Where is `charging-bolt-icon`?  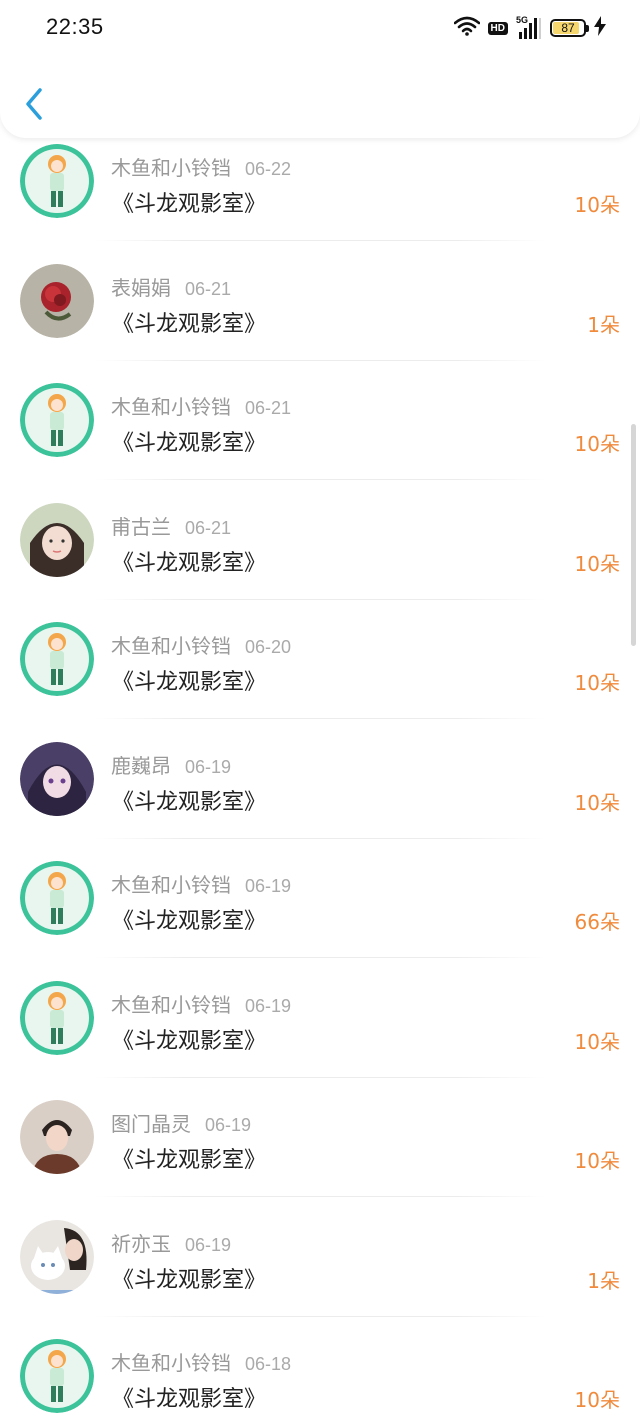 charging-bolt-icon is located at coordinates (600, 28).